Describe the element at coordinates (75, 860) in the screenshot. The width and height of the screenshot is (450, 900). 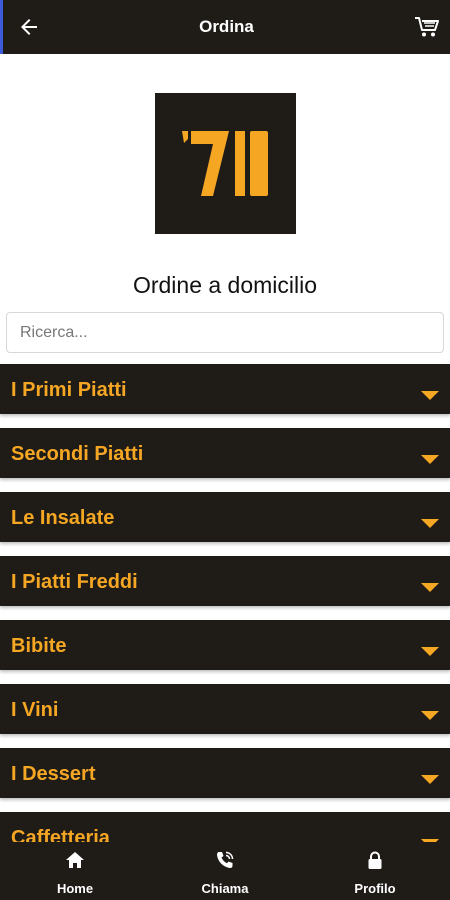
I see `home-icon` at that location.